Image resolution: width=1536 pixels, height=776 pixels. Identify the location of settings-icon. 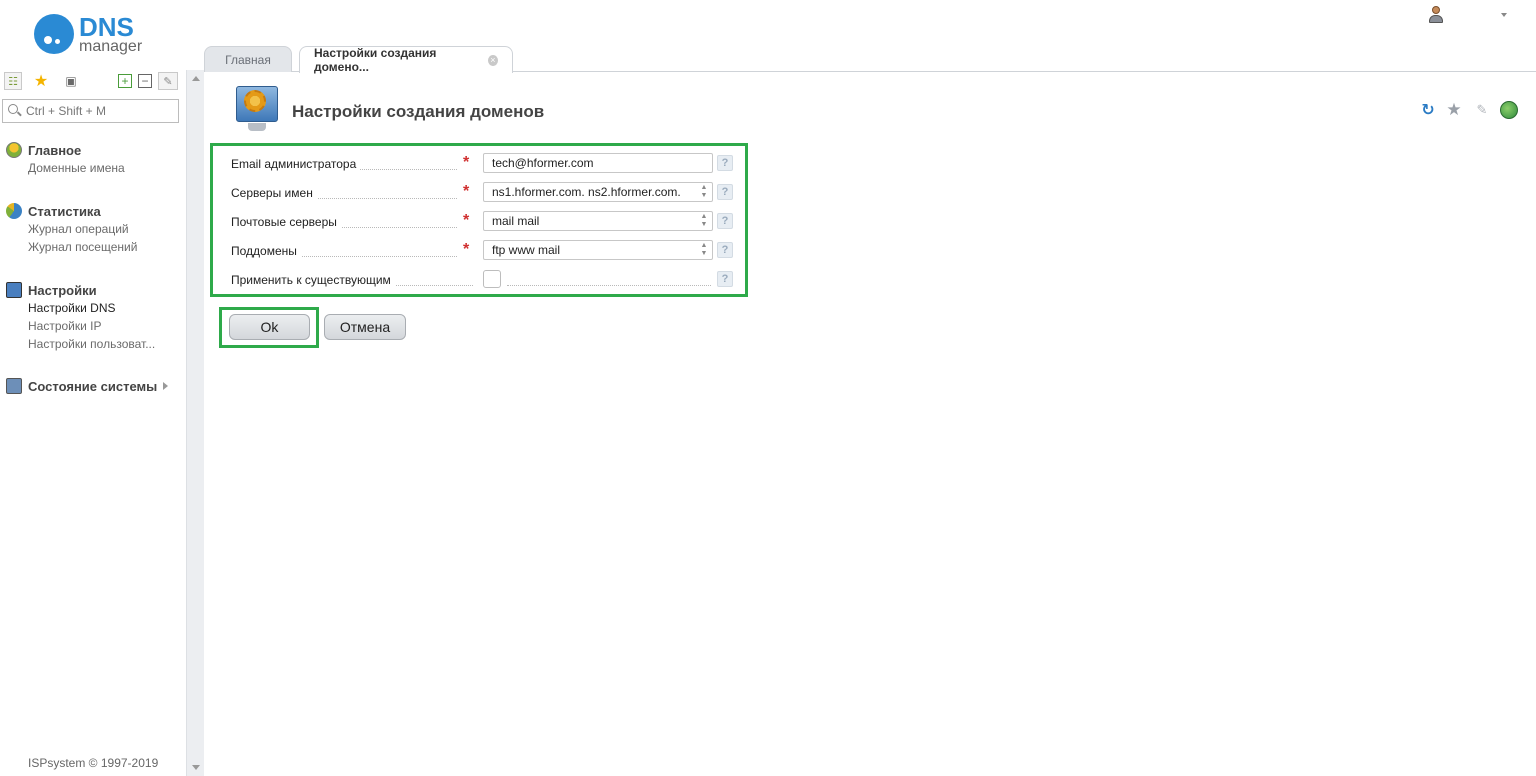
(14, 290).